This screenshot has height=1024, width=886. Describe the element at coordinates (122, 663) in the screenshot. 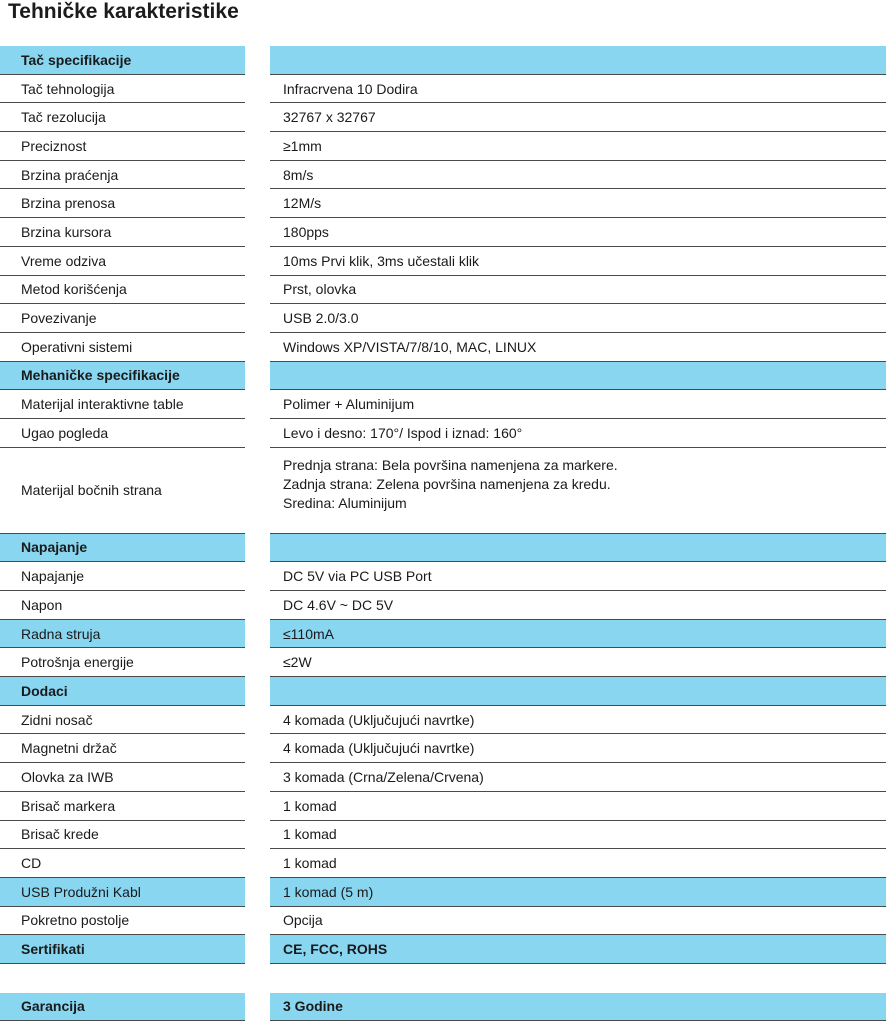

I see `spec-label: Potrošnja energije` at that location.